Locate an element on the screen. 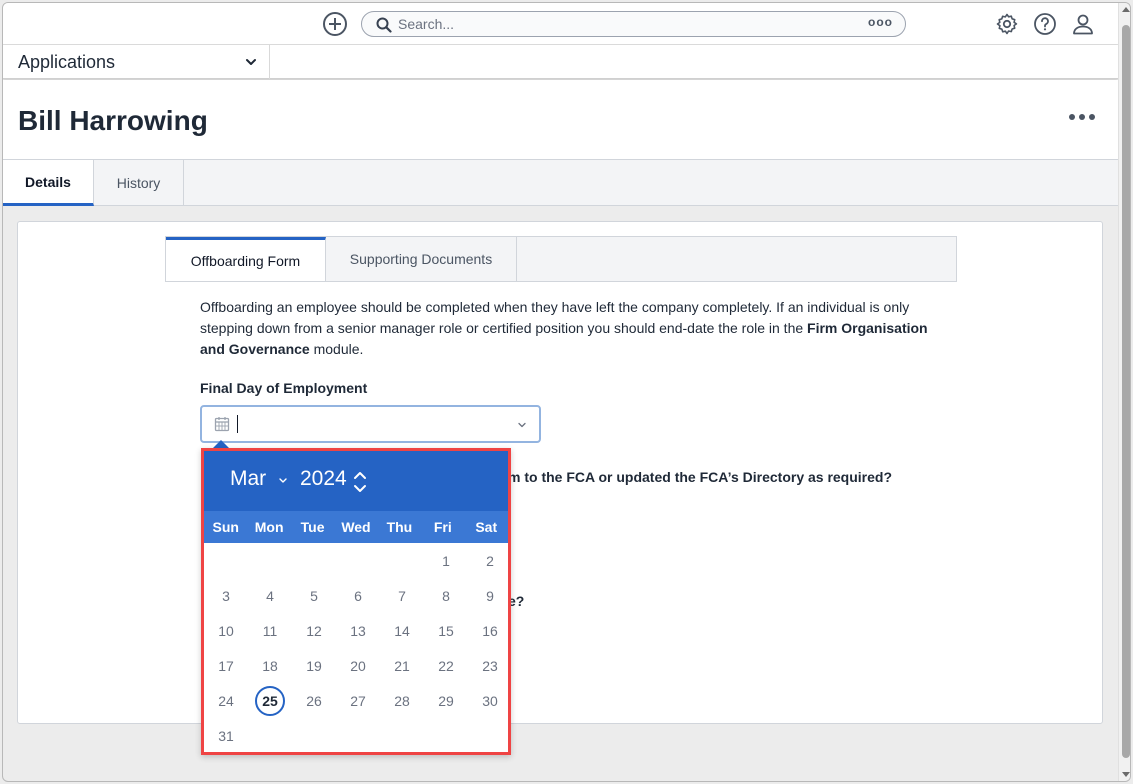 Image resolution: width=1133 pixels, height=784 pixels. scroll-thumb is located at coordinates (1126, 391).